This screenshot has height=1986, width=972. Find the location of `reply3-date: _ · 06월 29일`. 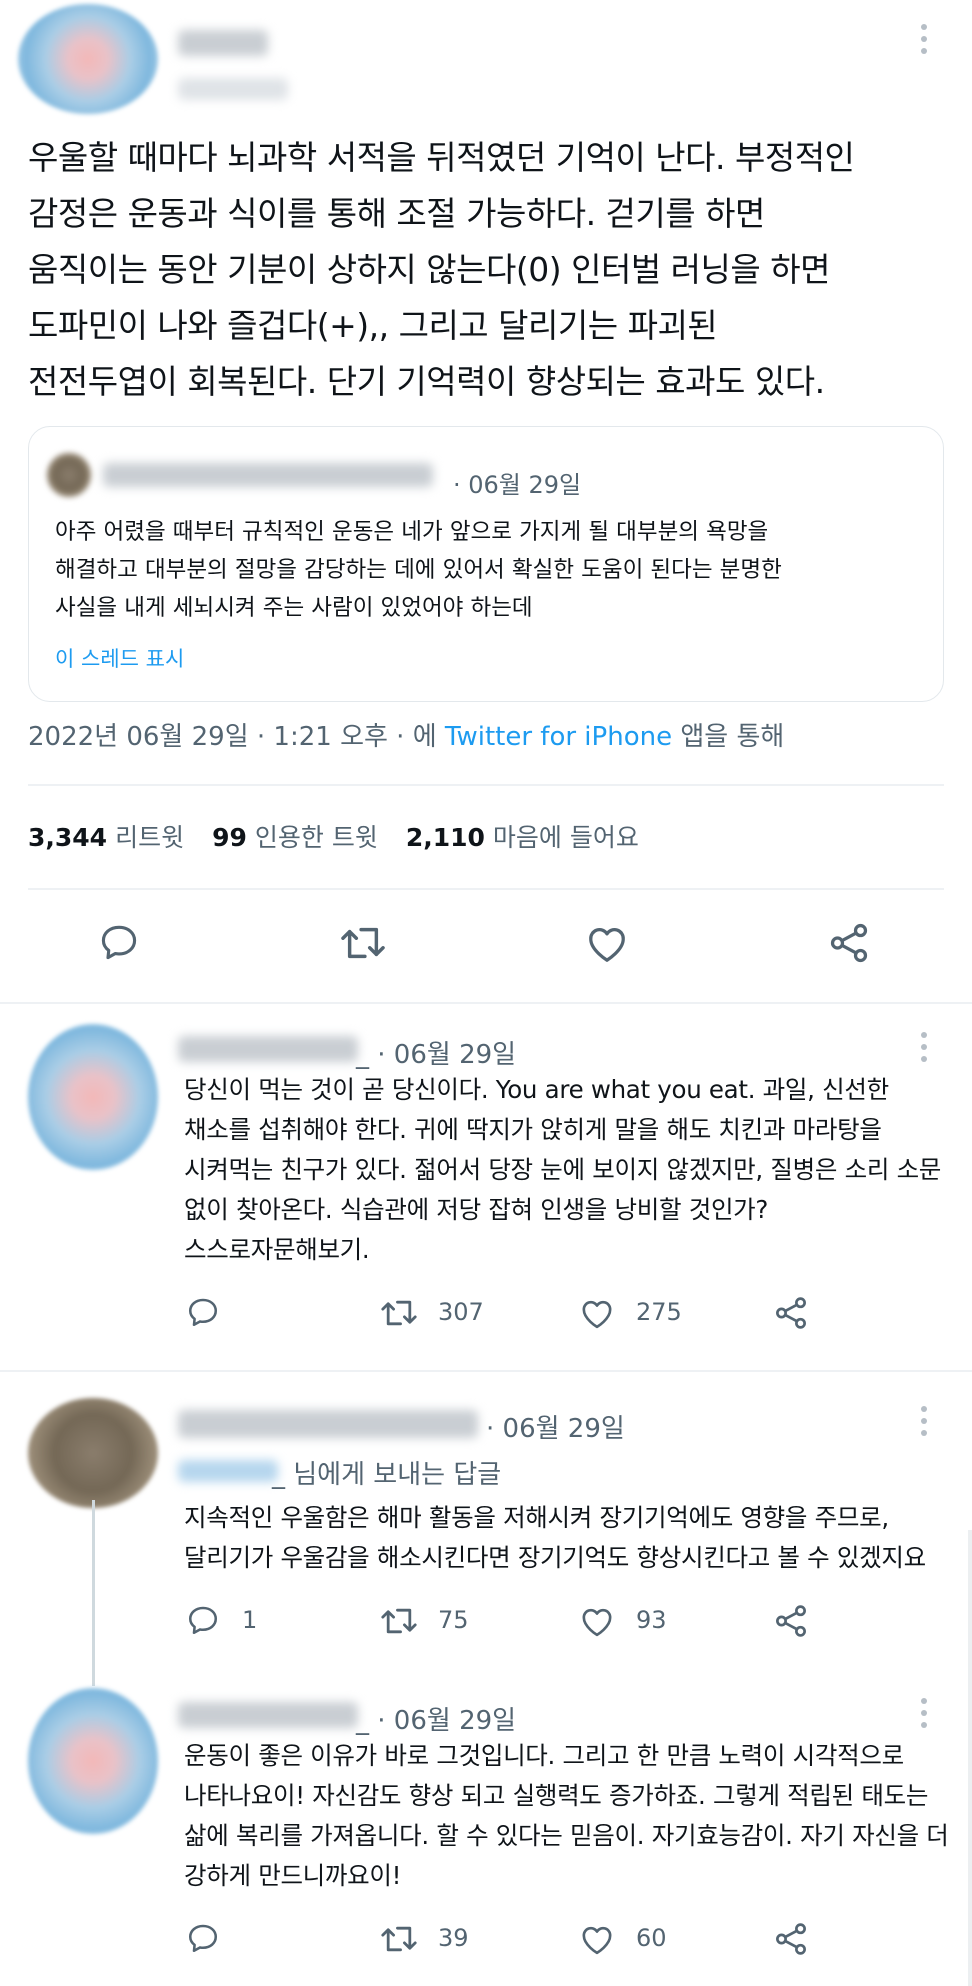

reply3-date: _ · 06월 29일 is located at coordinates (436, 1721).